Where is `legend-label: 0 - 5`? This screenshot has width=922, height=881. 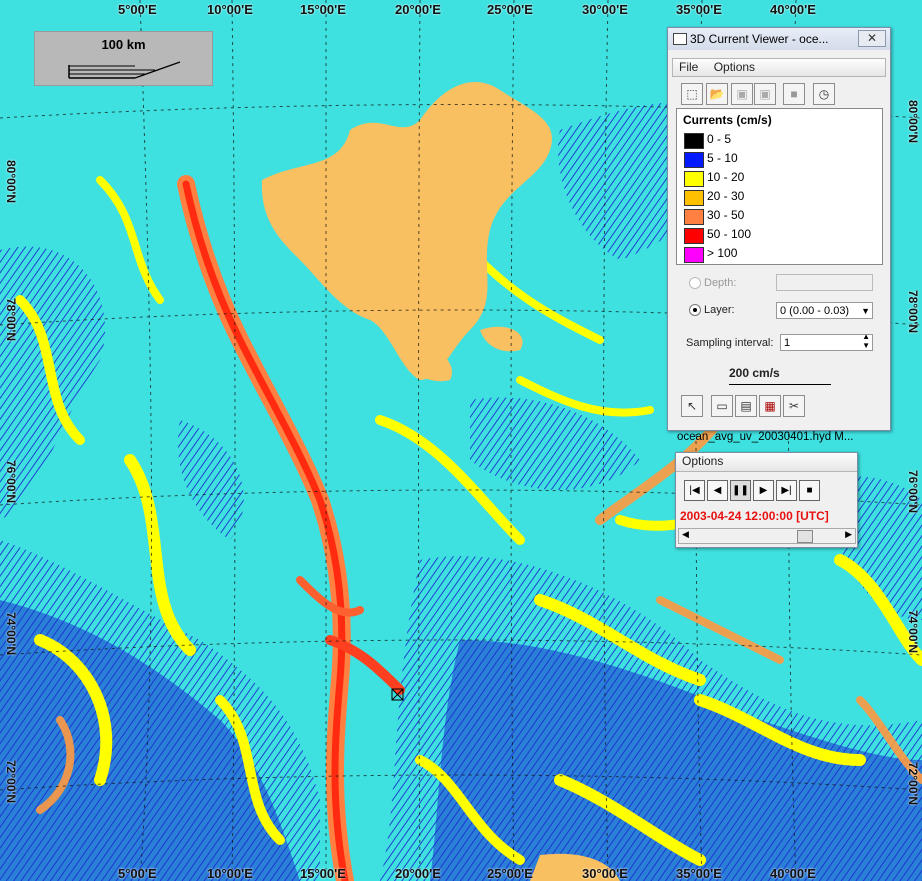
legend-label: 0 - 5 is located at coordinates (719, 139).